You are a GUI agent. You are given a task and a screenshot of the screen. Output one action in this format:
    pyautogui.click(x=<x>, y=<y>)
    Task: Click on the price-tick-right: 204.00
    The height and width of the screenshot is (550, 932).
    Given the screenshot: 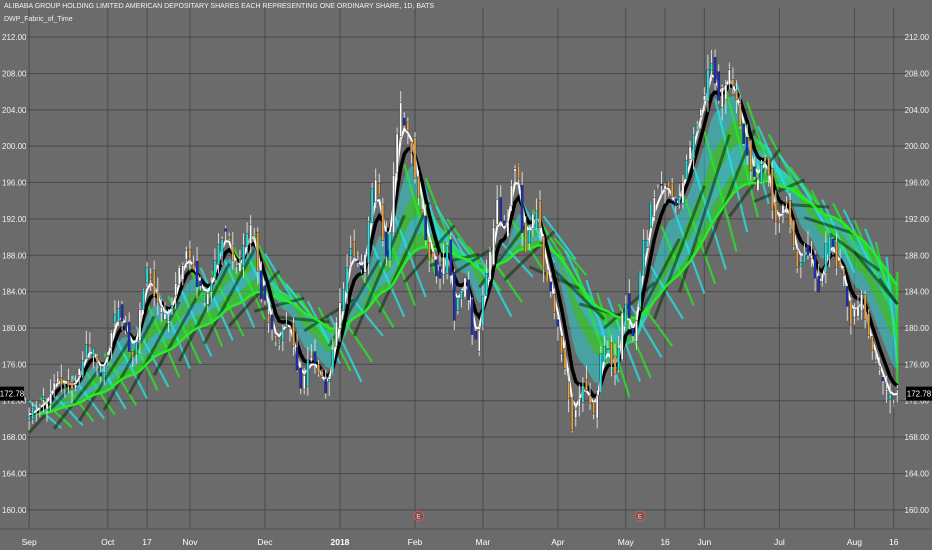 What is the action you would take?
    pyautogui.click(x=917, y=110)
    